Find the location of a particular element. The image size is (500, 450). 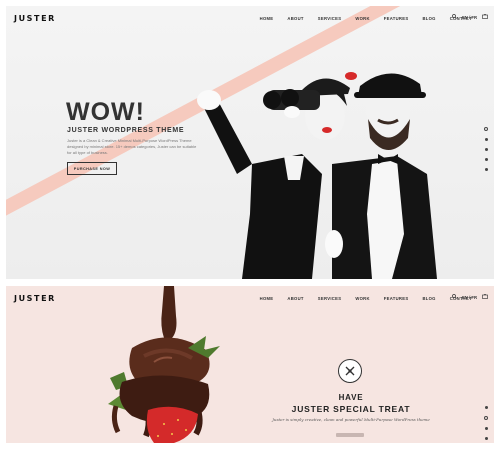

nav-features-2: FEATURES is located at coordinates (396, 298).